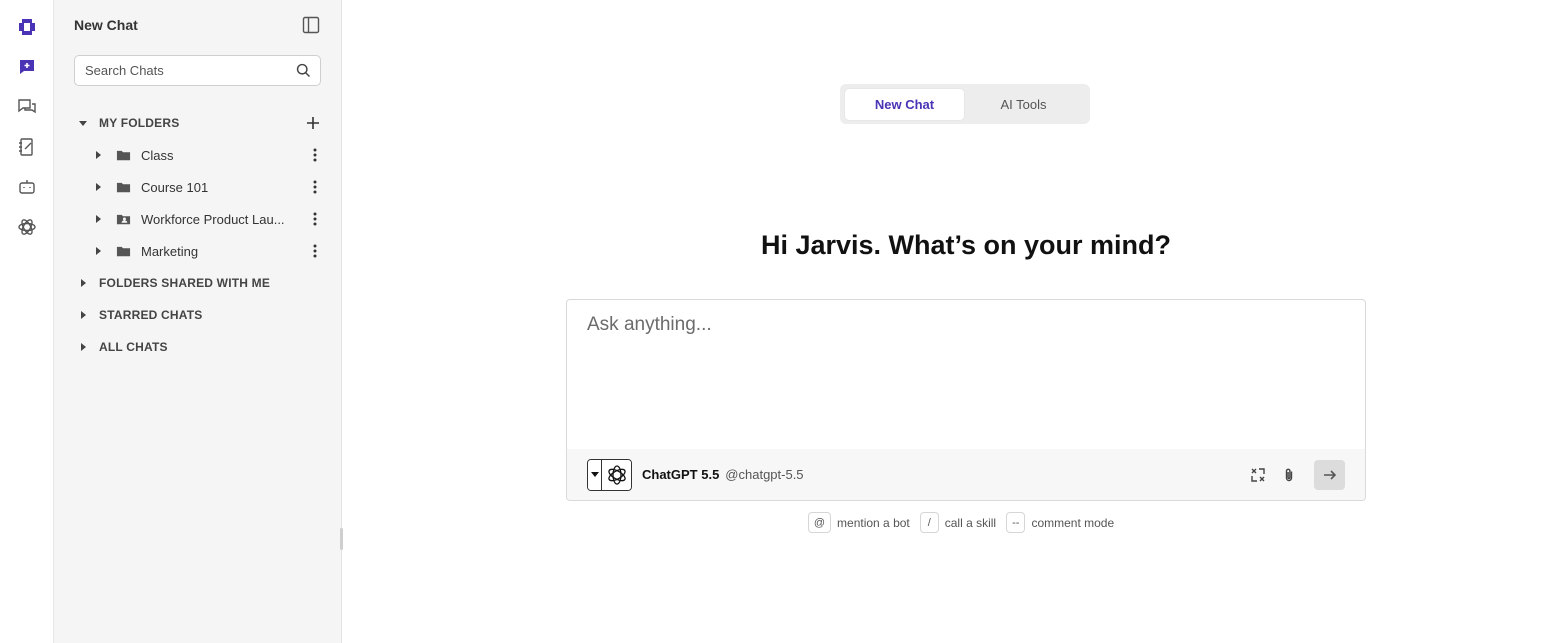 This screenshot has height=643, width=1567. What do you see at coordinates (819, 522) in the screenshot?
I see `hint-key: @` at bounding box center [819, 522].